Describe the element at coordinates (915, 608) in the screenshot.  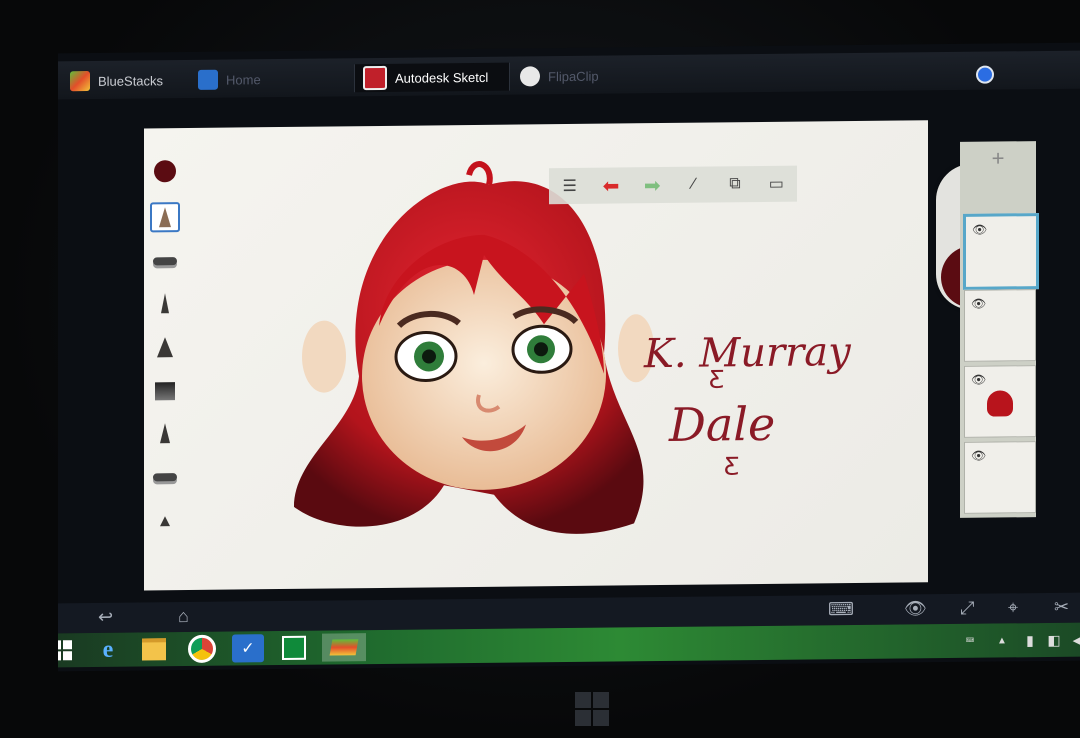
I see `hide-icon: 👁` at that location.